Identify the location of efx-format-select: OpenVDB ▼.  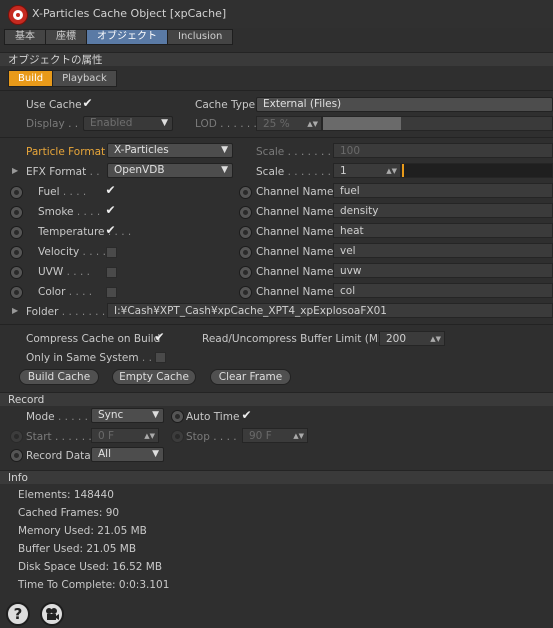
(170, 170).